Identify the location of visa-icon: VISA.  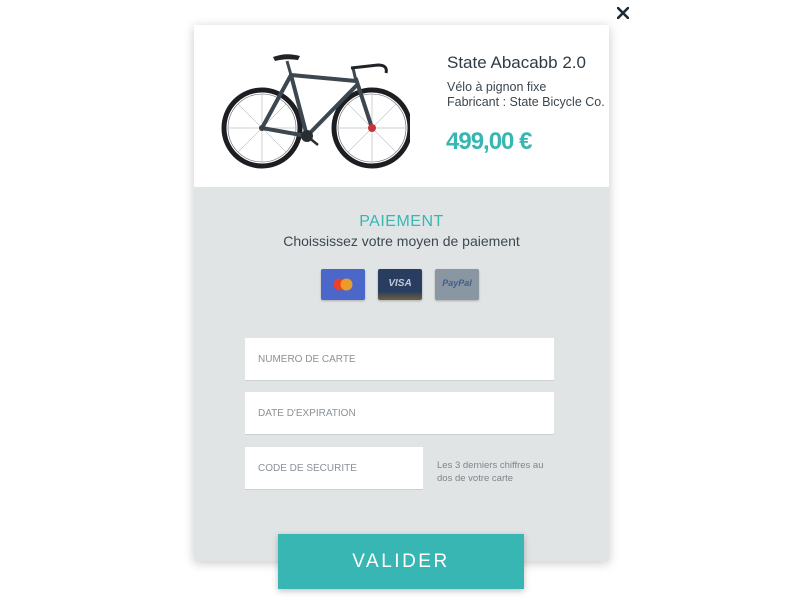
(400, 283).